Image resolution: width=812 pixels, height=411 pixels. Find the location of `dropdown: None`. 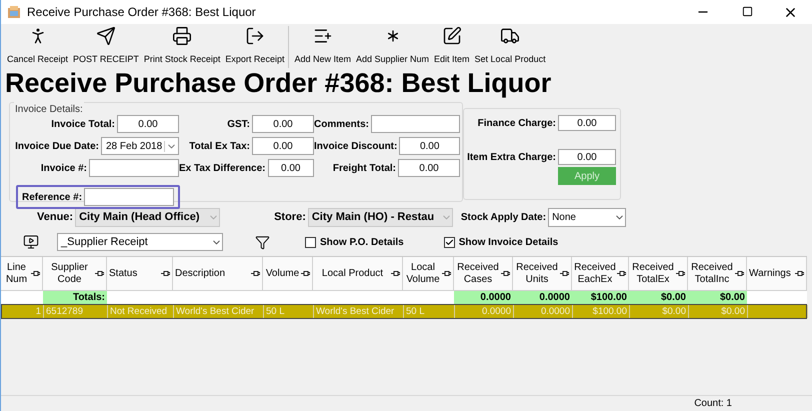

dropdown: None is located at coordinates (587, 217).